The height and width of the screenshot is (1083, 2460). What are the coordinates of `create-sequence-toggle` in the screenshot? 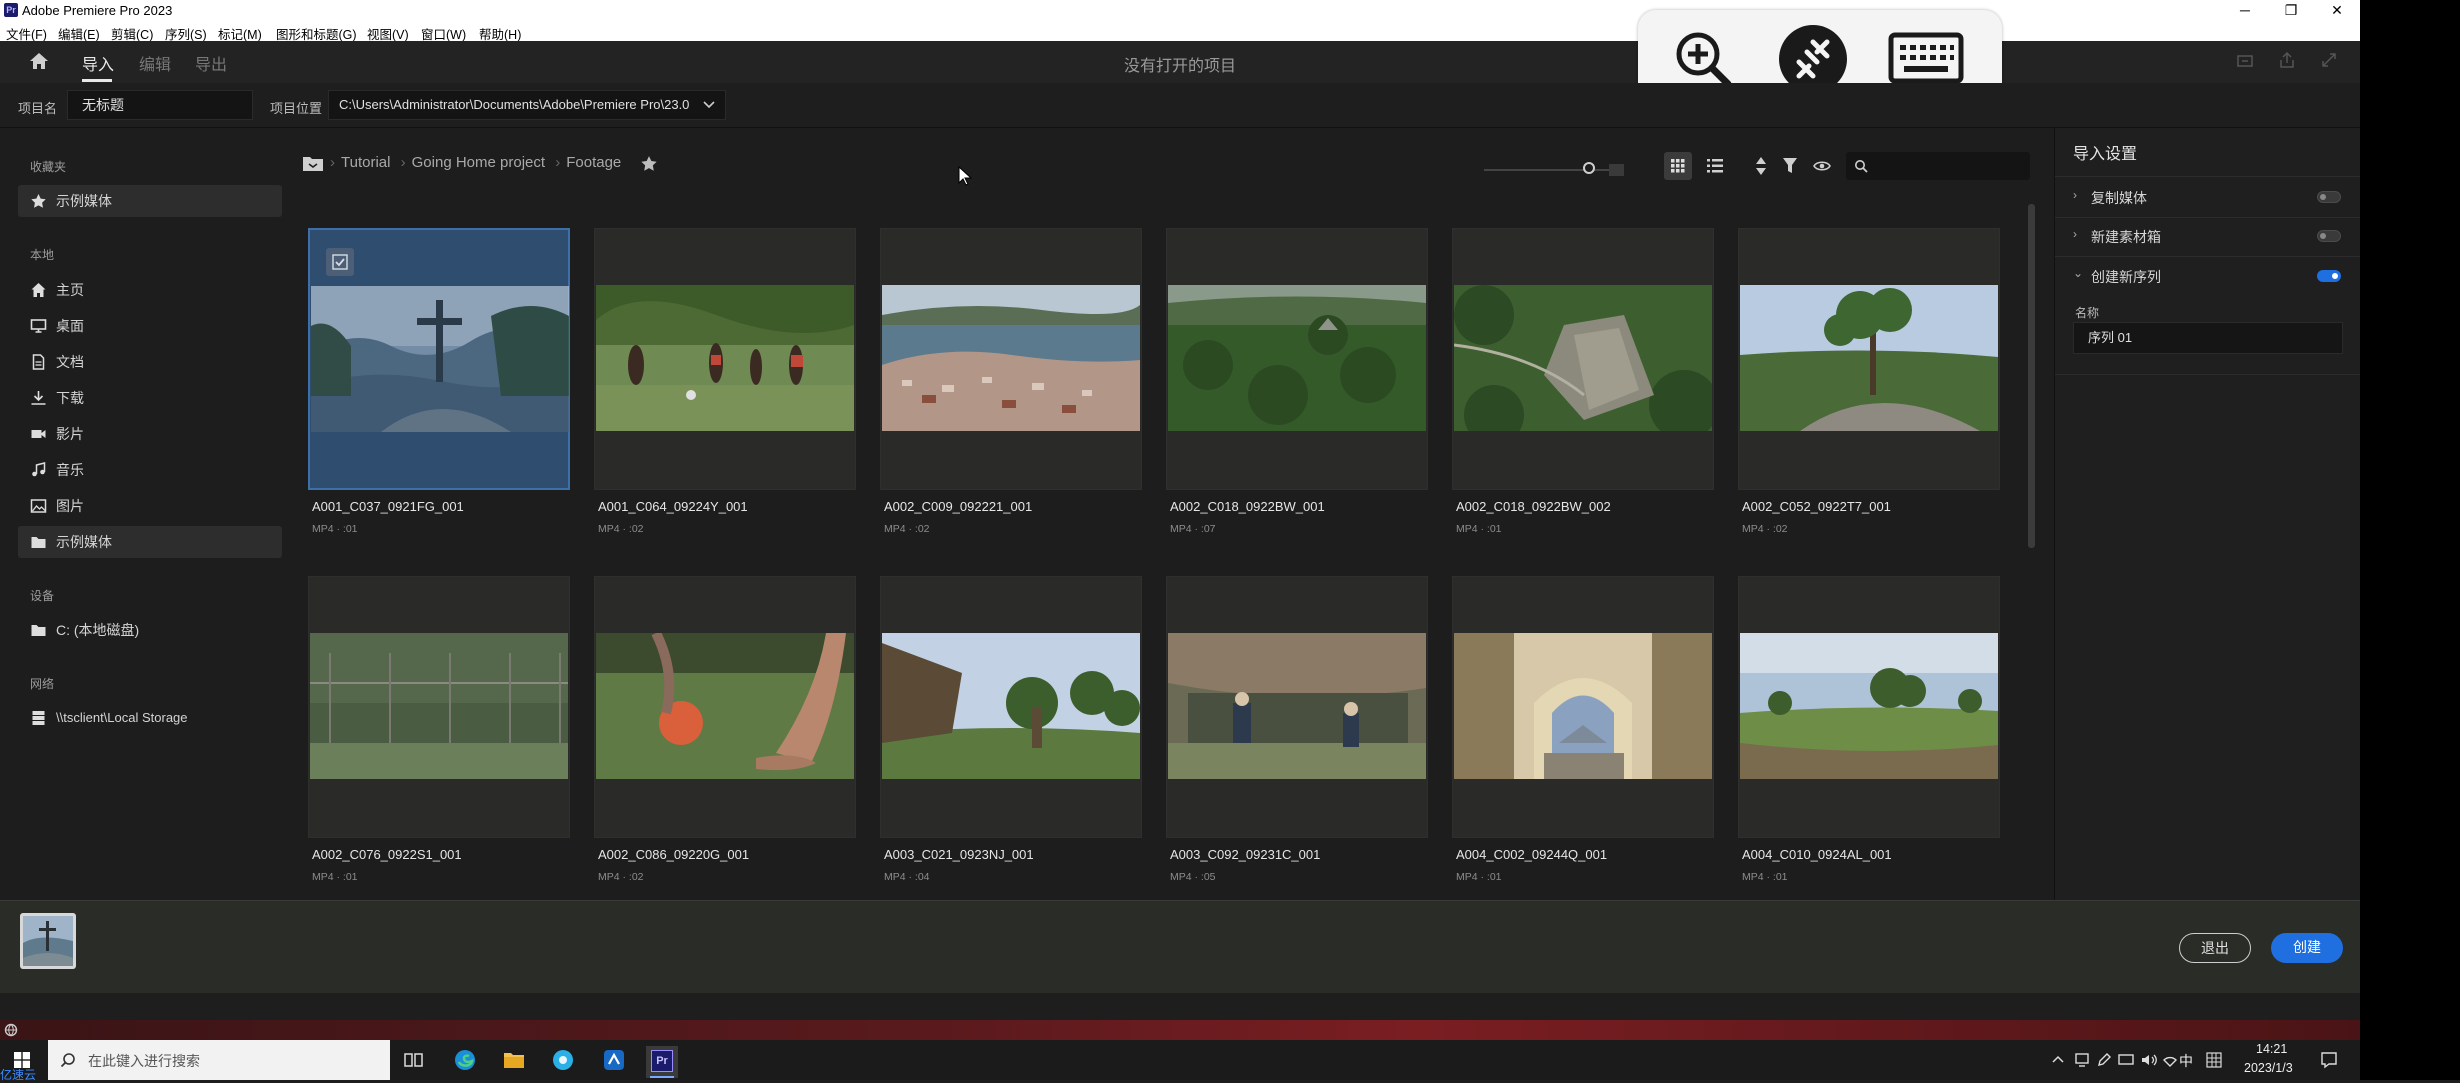 It's located at (2329, 276).